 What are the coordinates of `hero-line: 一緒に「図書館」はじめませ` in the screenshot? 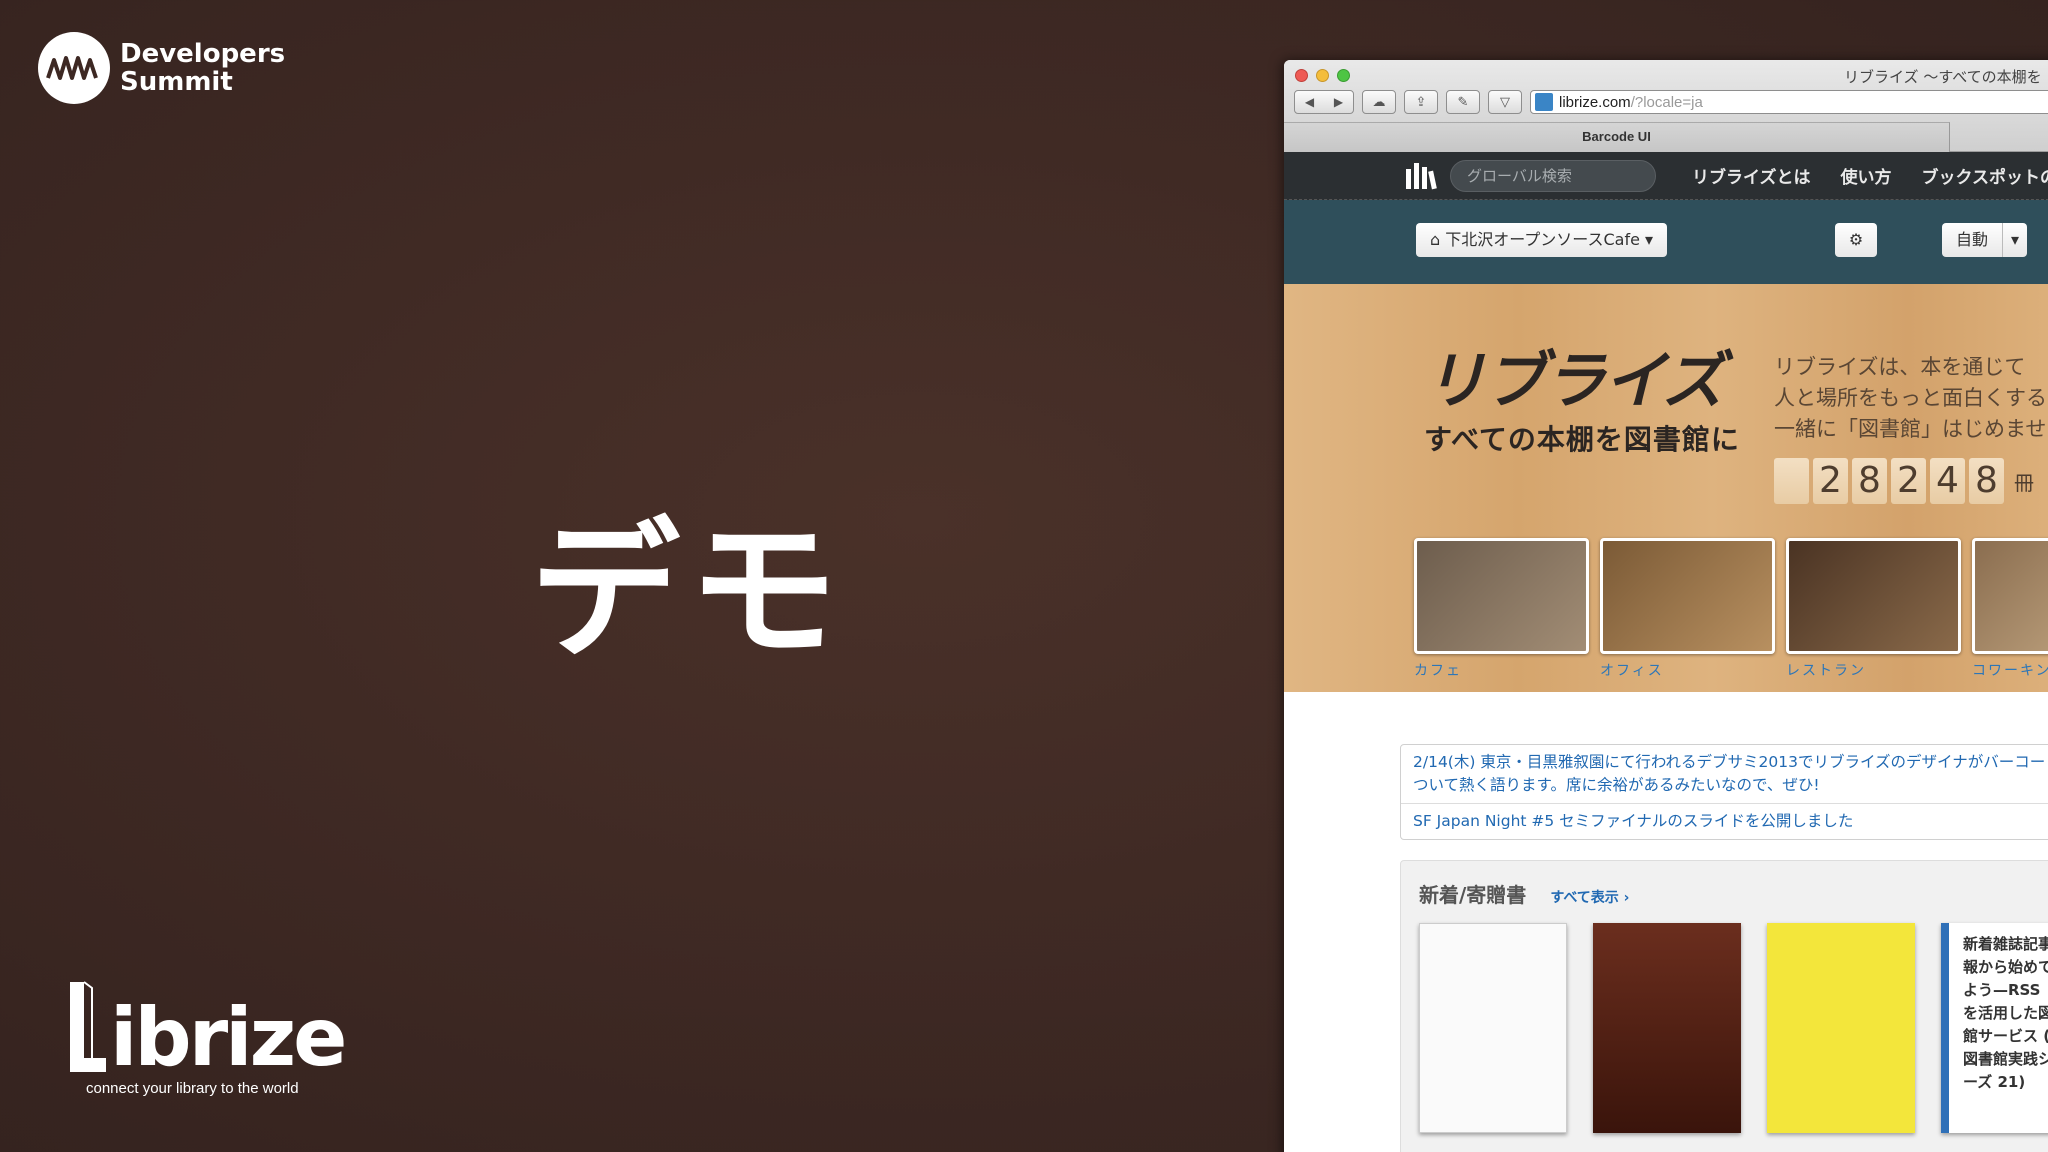 It's located at (1910, 429).